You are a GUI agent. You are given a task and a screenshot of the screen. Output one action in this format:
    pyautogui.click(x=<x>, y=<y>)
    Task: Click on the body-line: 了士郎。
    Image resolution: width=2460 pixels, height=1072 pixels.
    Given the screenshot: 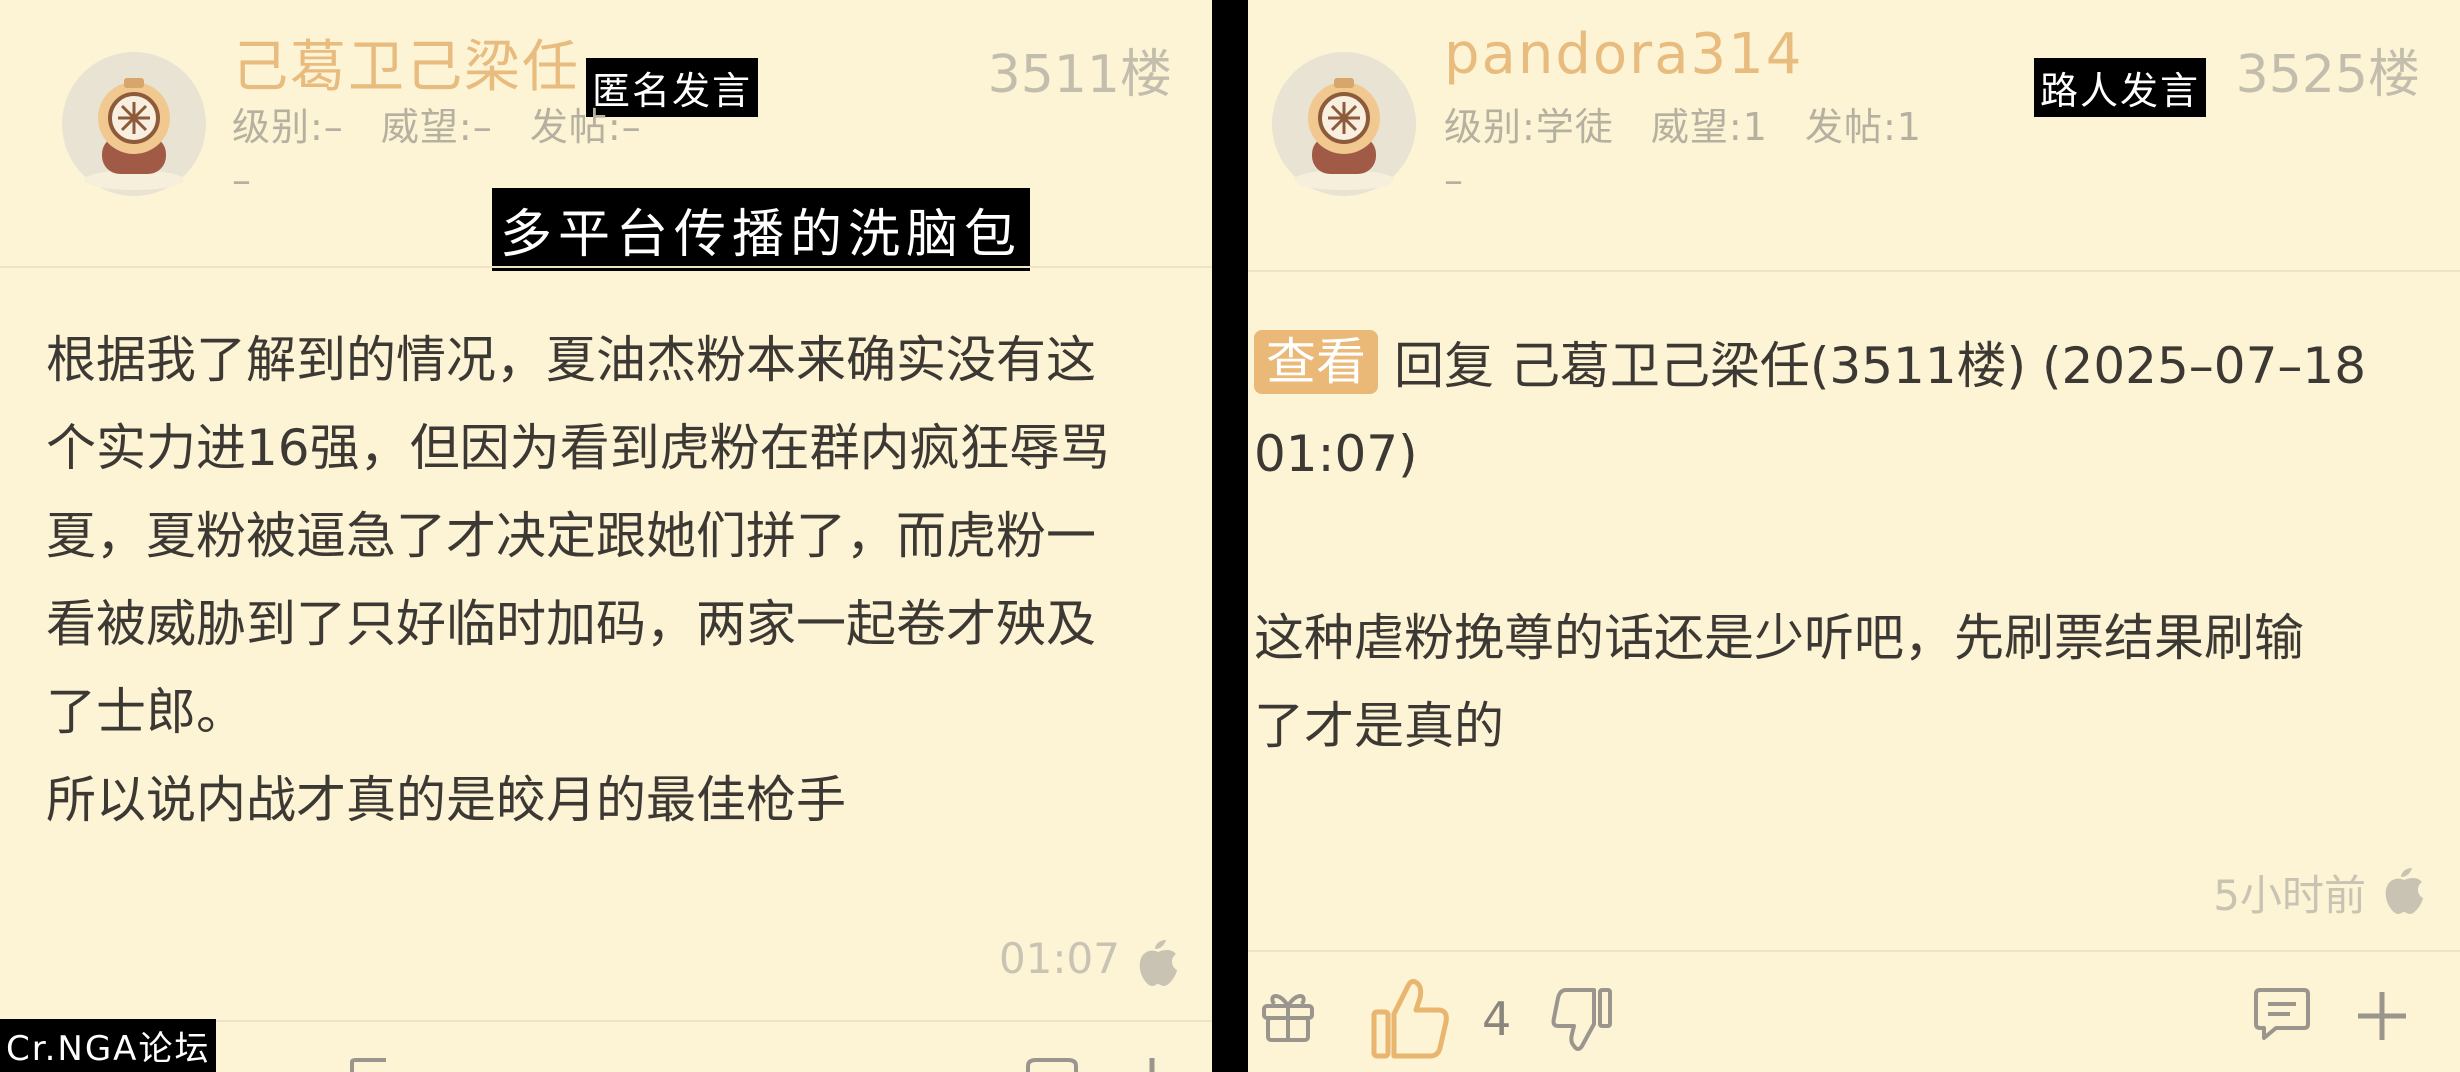 What is the action you would take?
    pyautogui.click(x=146, y=712)
    